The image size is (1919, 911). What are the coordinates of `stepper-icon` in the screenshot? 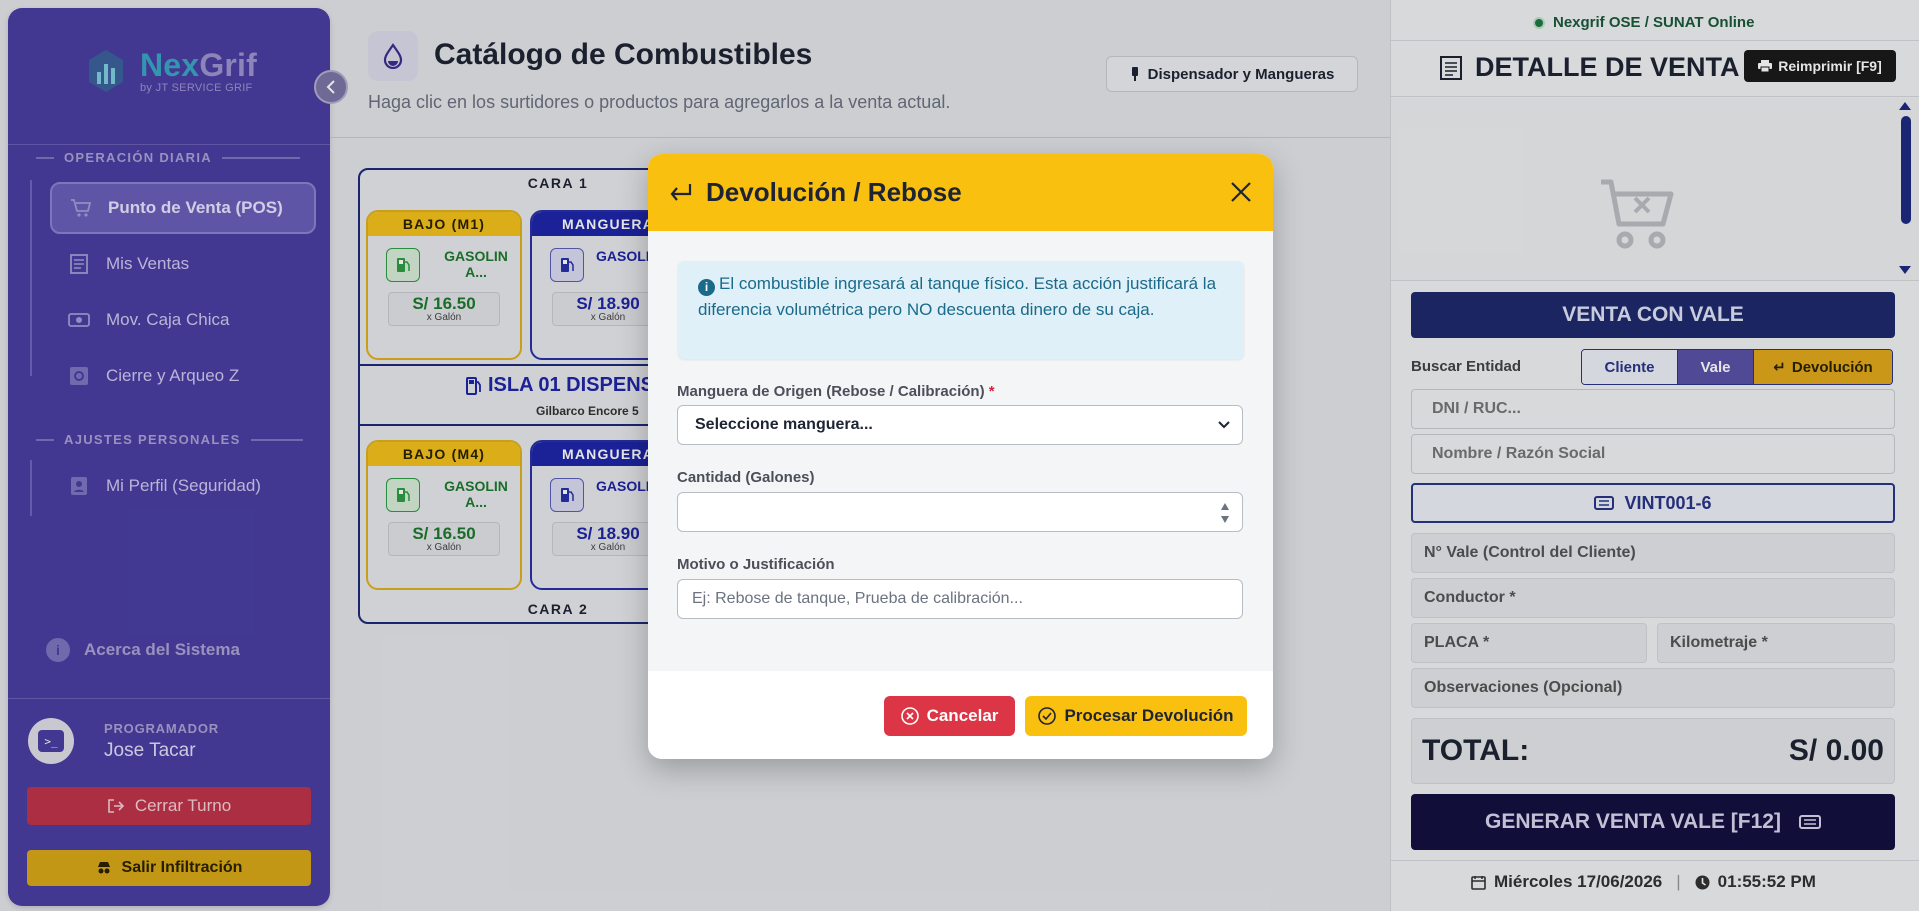 It's located at (1225, 513).